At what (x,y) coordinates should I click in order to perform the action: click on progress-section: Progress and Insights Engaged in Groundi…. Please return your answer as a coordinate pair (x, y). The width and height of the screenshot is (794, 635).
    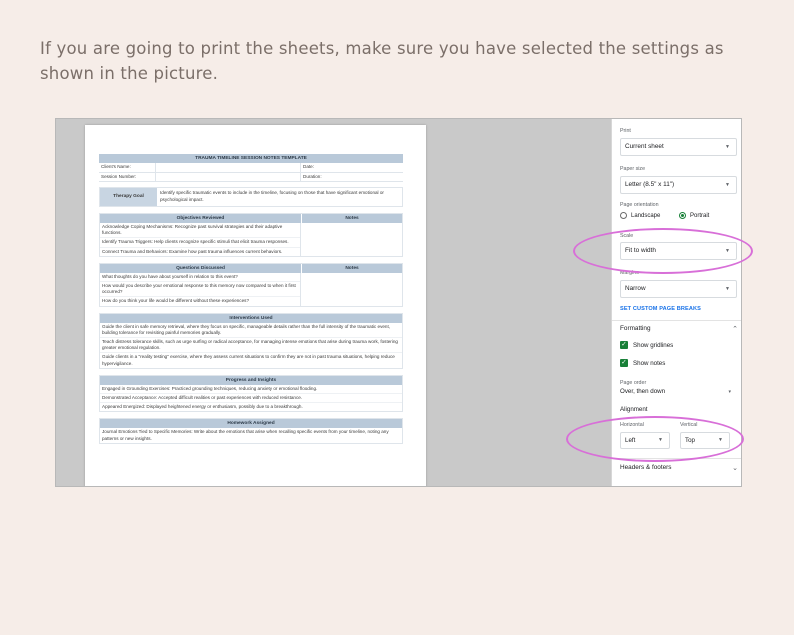
    Looking at the image, I should click on (251, 393).